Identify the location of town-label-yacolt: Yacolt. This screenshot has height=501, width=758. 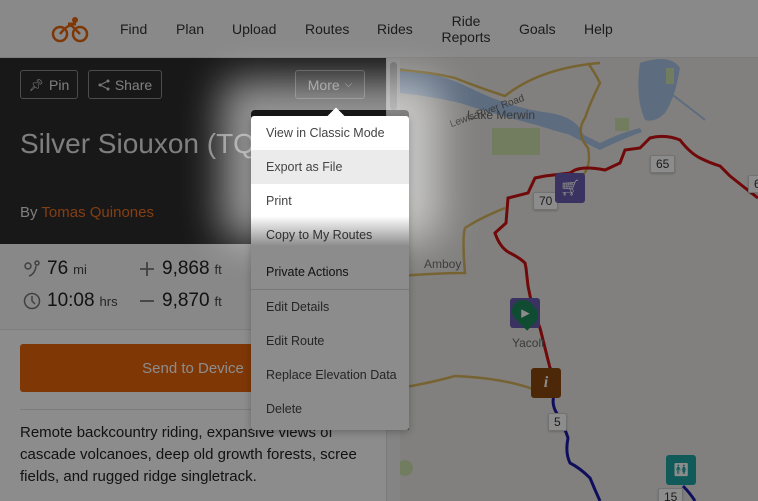
(528, 343).